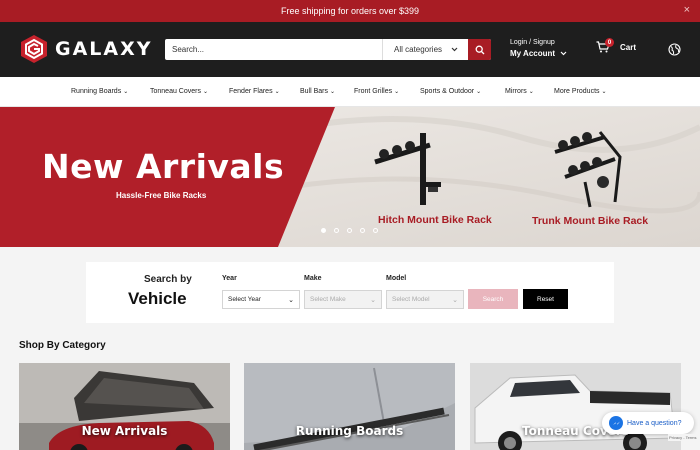 The height and width of the screenshot is (450, 700). What do you see at coordinates (163, 166) in the screenshot?
I see `hero-title: New Arrivals` at bounding box center [163, 166].